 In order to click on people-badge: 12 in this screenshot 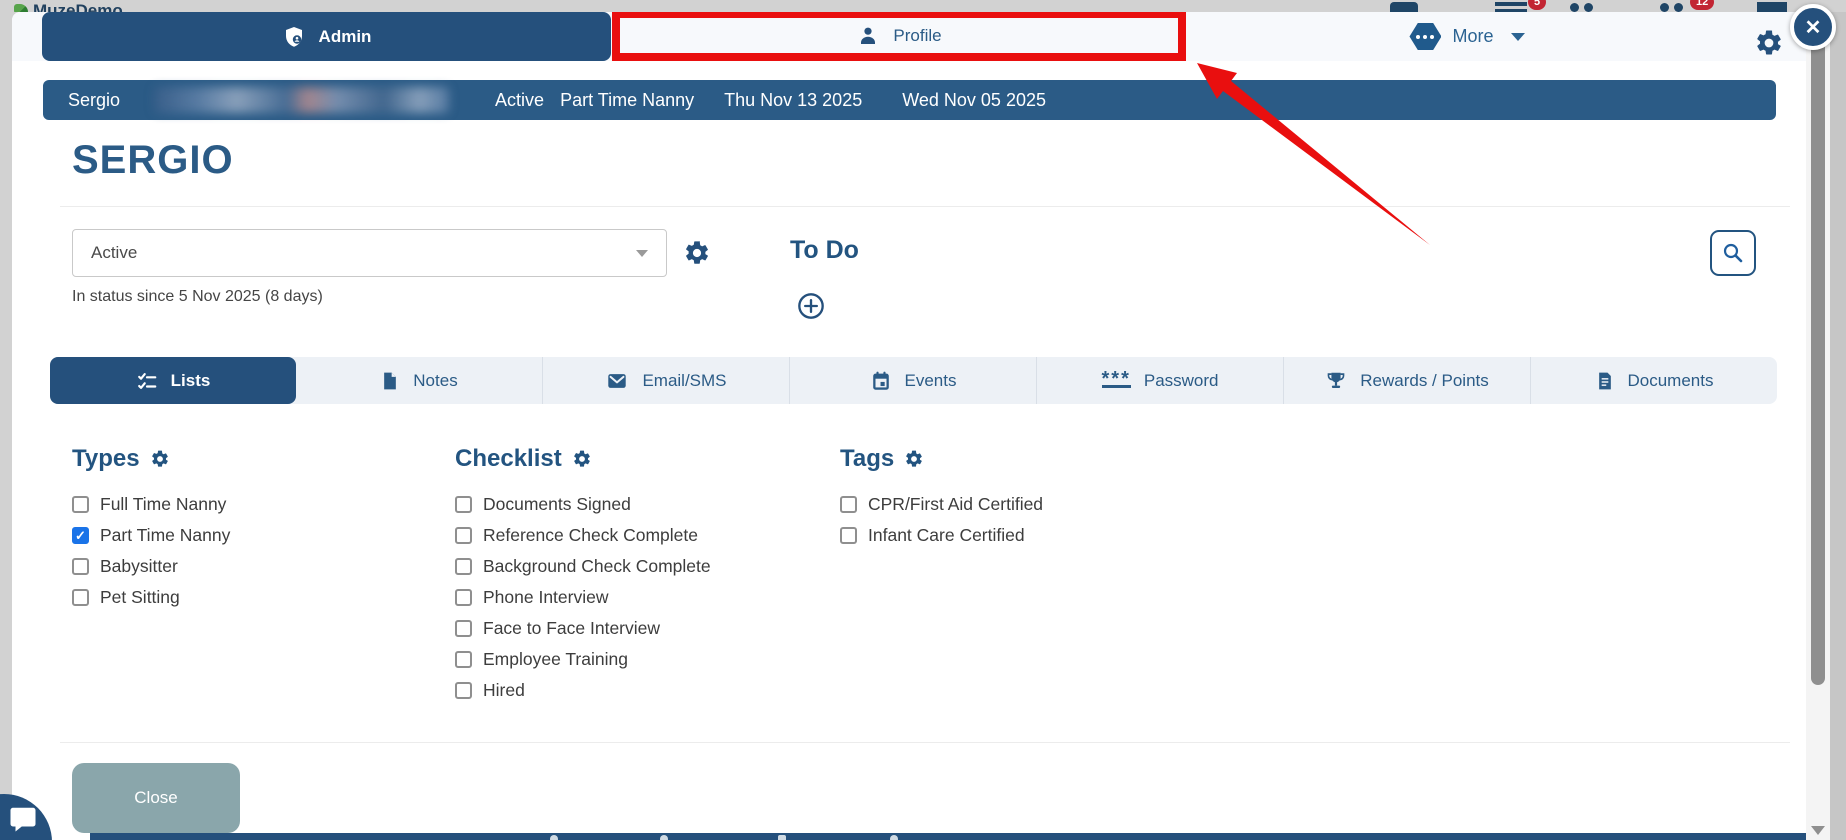, I will do `click(1702, 5)`.